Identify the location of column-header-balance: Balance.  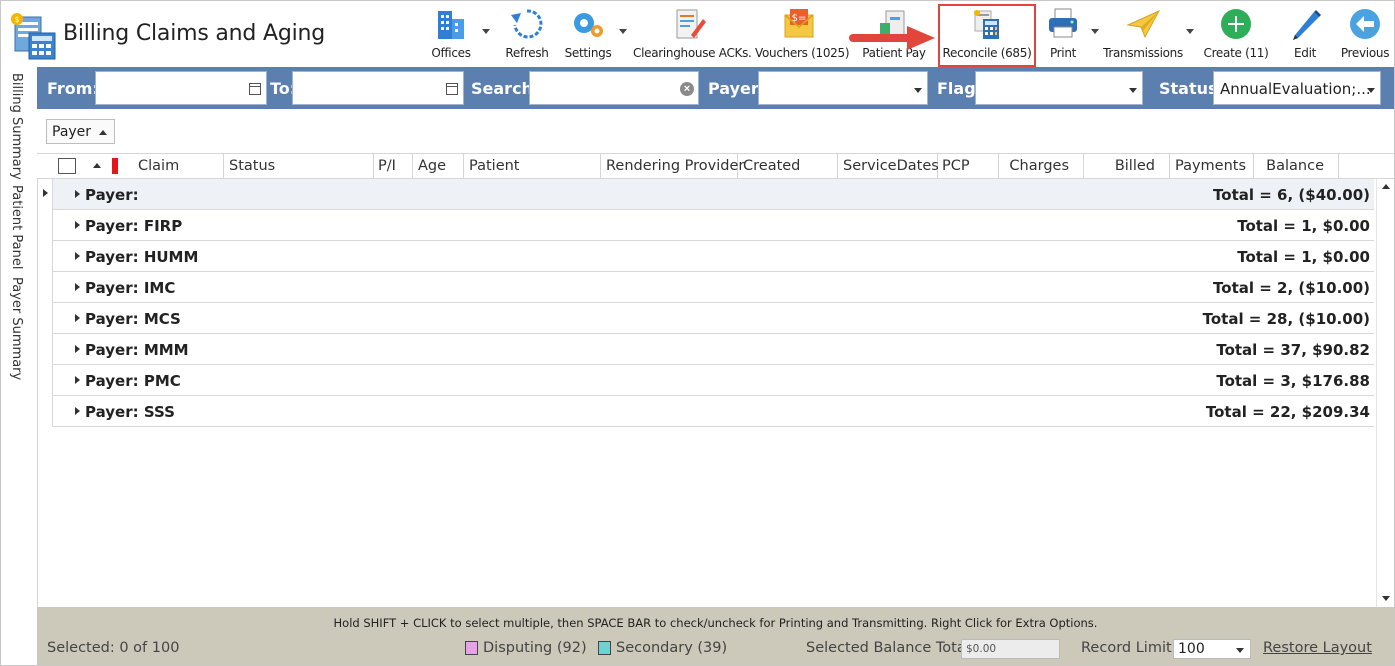
(1296, 166).